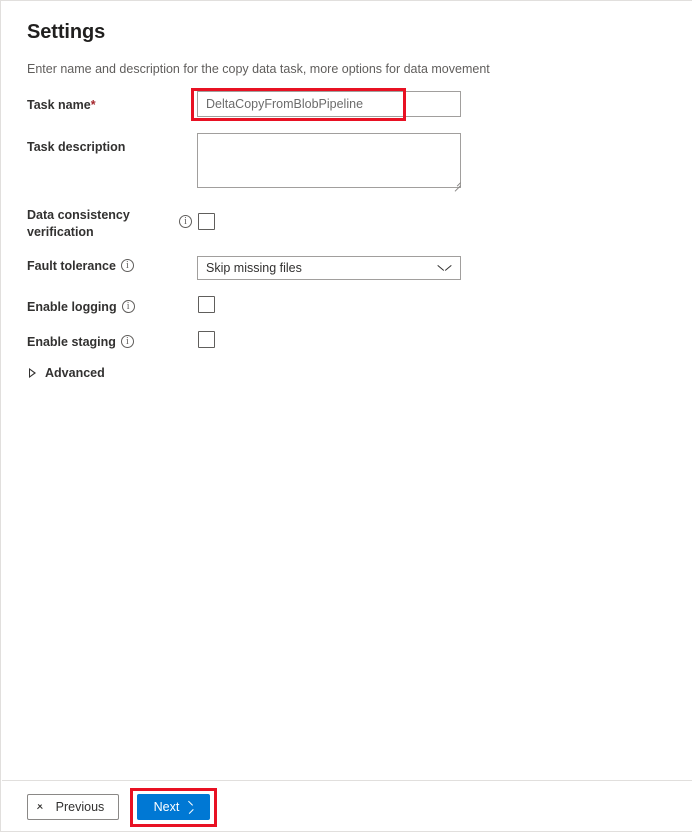  What do you see at coordinates (329, 160) in the screenshot?
I see `task-description-textarea` at bounding box center [329, 160].